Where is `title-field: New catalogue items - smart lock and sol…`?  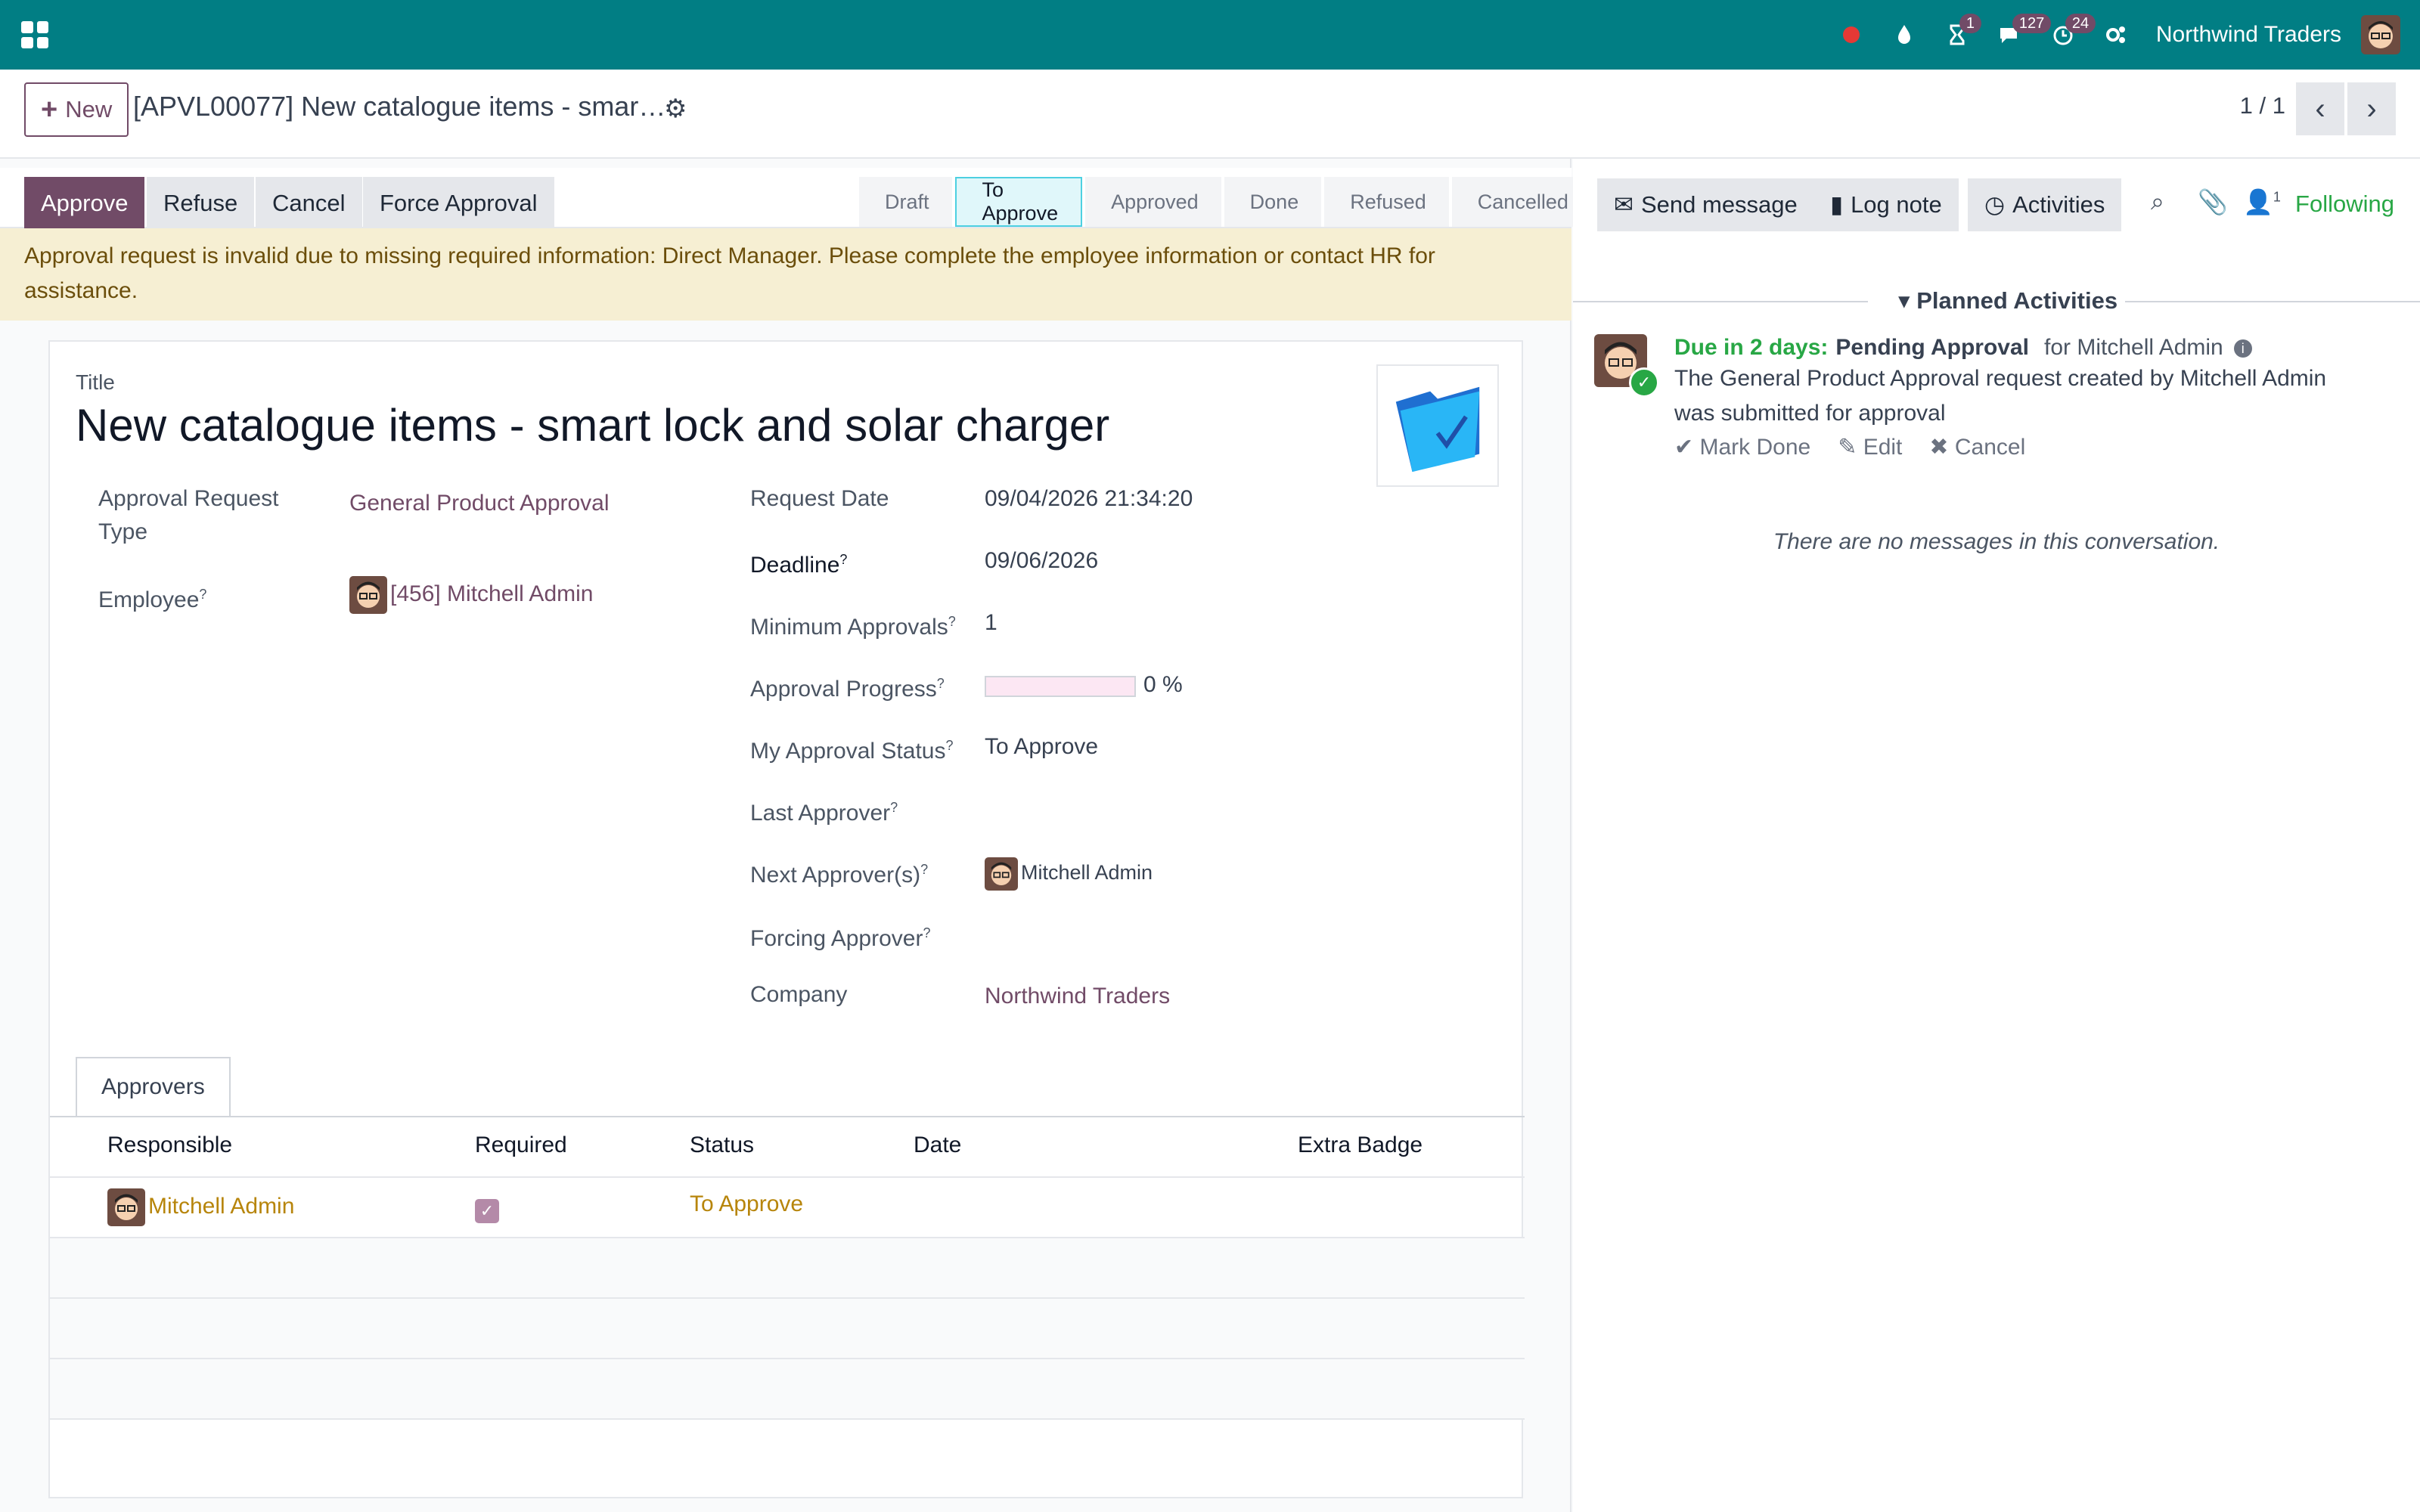
title-field: New catalogue items - smart lock and sol… is located at coordinates (592, 425).